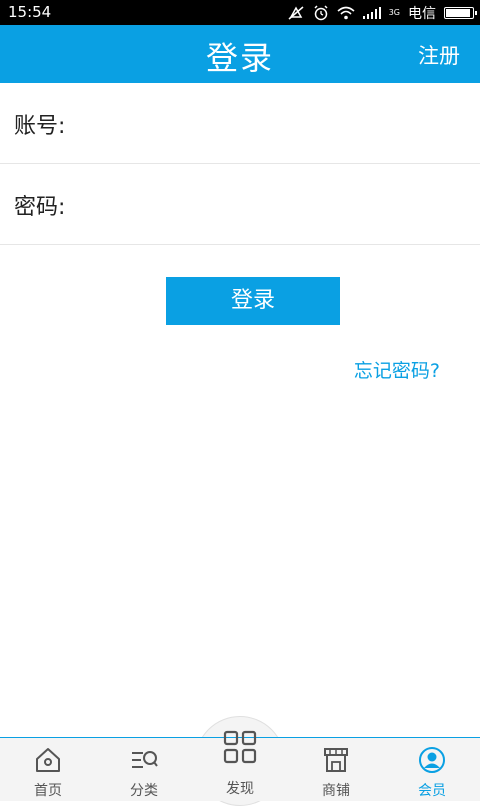 Image resolution: width=480 pixels, height=806 pixels. Describe the element at coordinates (382, 12) in the screenshot. I see `status-icons: 3G 电信` at that location.